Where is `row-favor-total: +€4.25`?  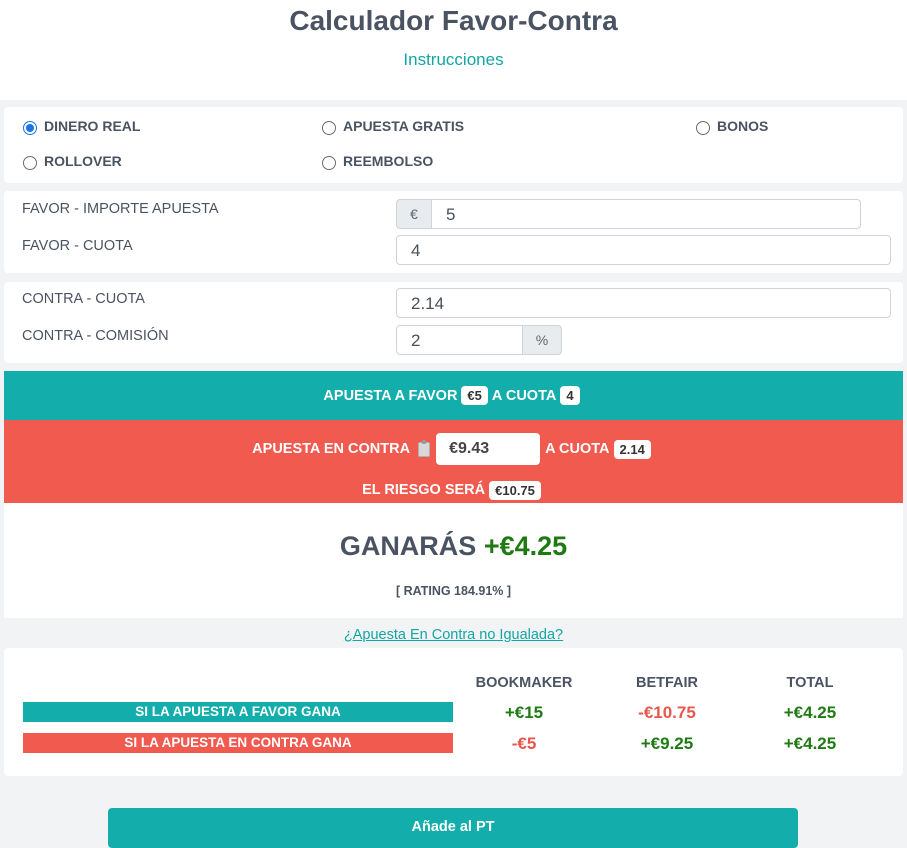 row-favor-total: +€4.25 is located at coordinates (810, 712).